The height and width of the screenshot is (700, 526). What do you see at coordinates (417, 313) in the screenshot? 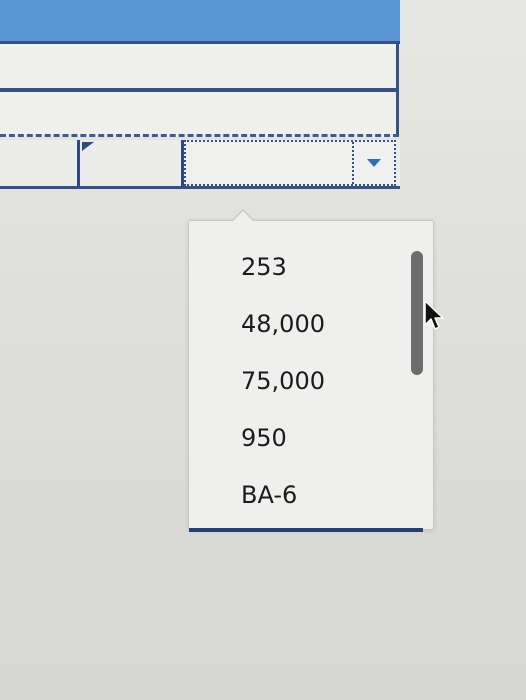
I see `scrollbar-thumb` at bounding box center [417, 313].